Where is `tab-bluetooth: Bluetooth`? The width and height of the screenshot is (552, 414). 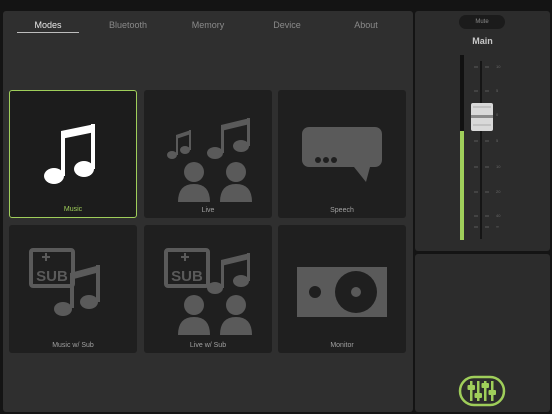 tab-bluetooth: Bluetooth is located at coordinates (128, 25).